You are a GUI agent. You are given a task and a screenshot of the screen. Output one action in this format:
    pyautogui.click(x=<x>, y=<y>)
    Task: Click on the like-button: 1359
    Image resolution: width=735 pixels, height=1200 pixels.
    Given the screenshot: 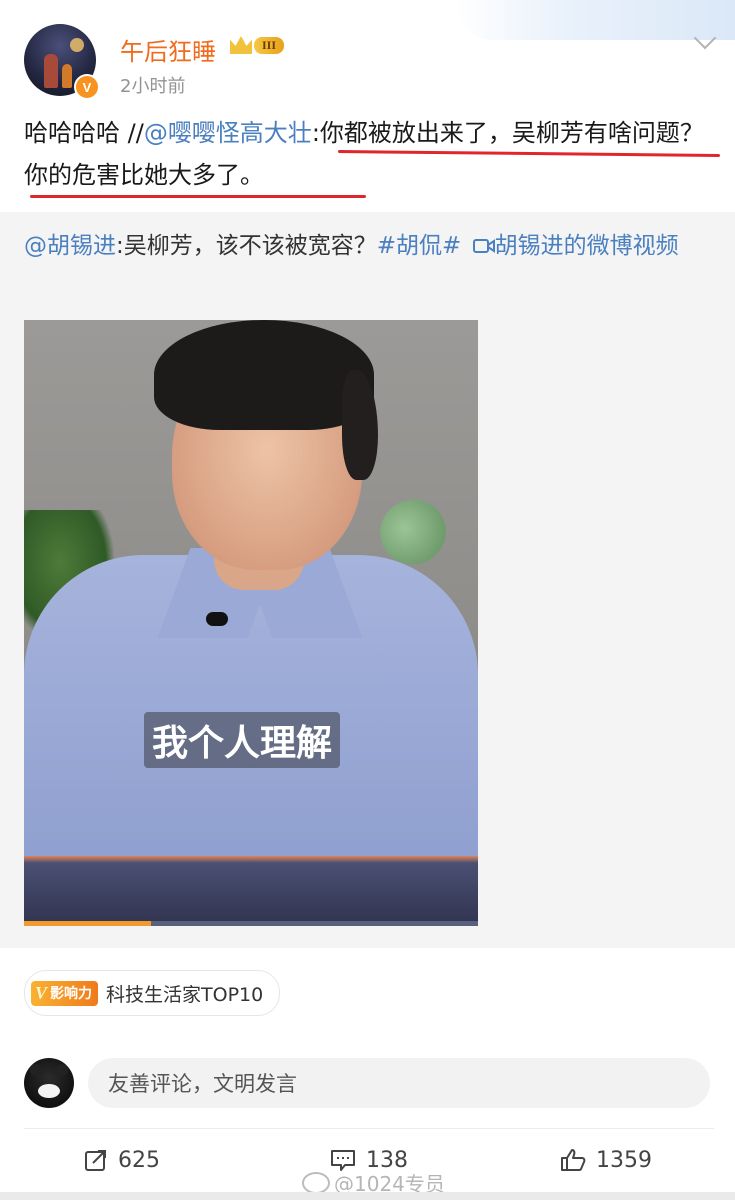 What is the action you would take?
    pyautogui.click(x=606, y=1160)
    